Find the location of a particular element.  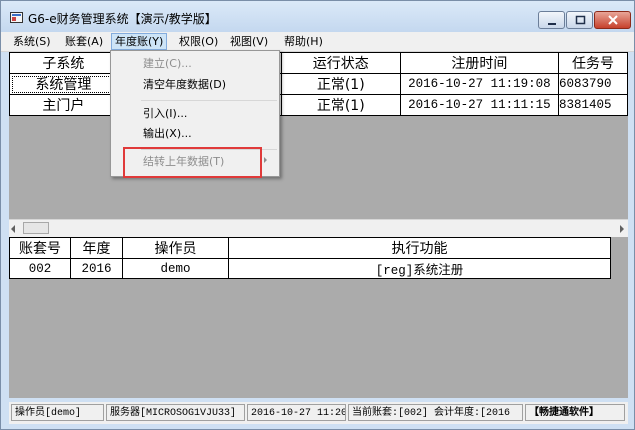

window-title: G6-e财务管理系统【演示/教学版】 is located at coordinates (122, 19).